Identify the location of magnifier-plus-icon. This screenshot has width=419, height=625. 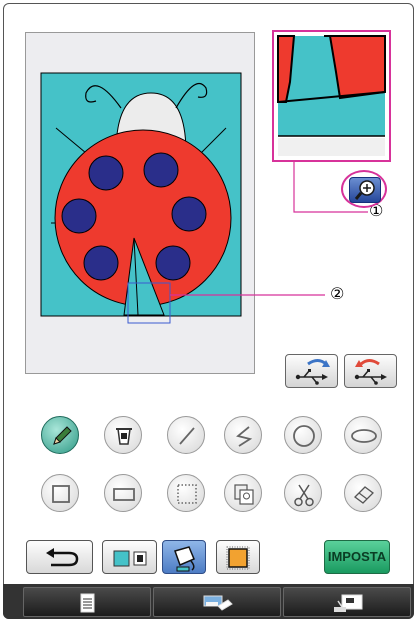
(365, 190).